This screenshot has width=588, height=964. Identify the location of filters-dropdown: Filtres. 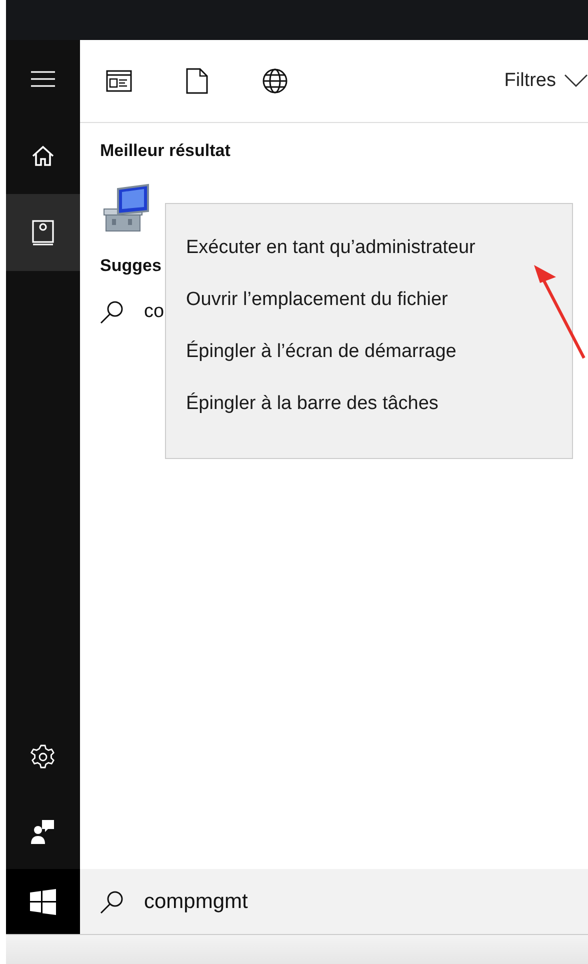
(546, 81).